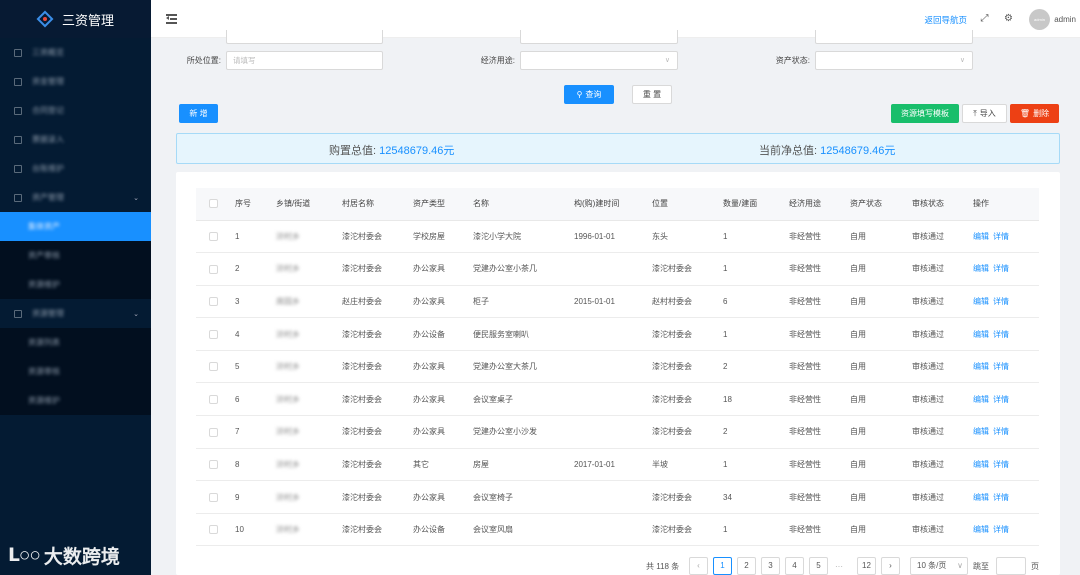 Image resolution: width=1080 pixels, height=575 pixels. Describe the element at coordinates (304, 60) in the screenshot. I see `location-input: 请填写` at that location.